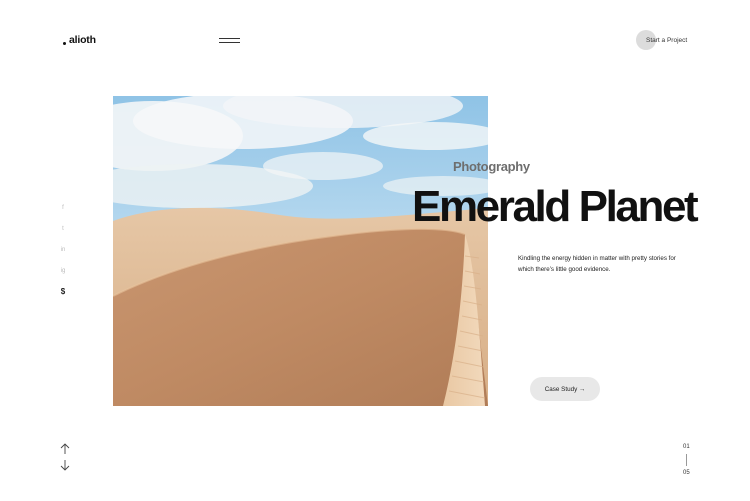 The height and width of the screenshot is (501, 750). What do you see at coordinates (63, 249) in the screenshot?
I see `linkedin-icon: in` at bounding box center [63, 249].